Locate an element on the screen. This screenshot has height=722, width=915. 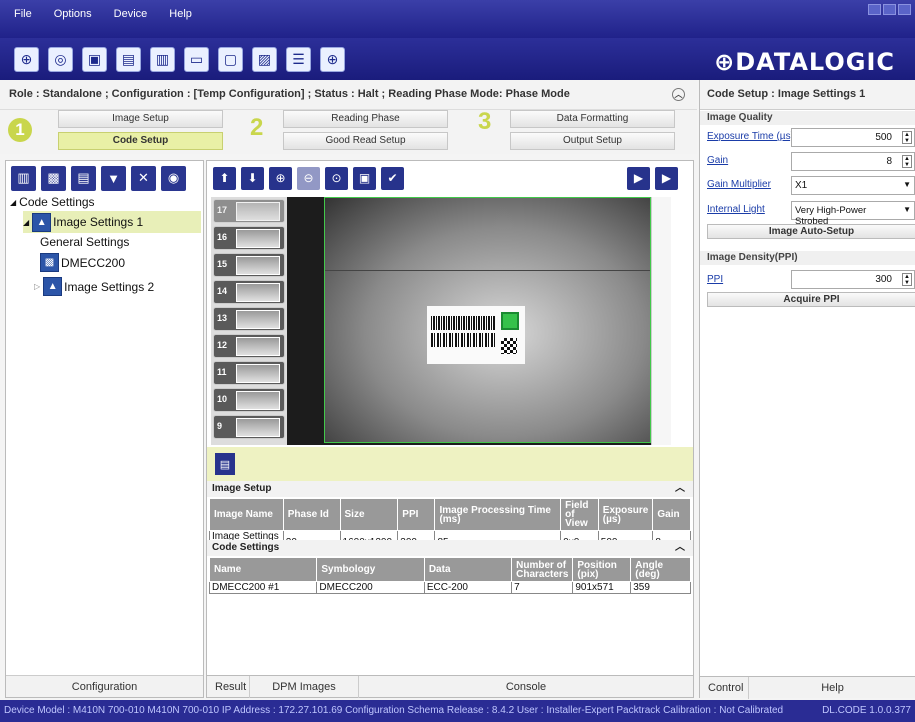
zoom-fit-icon: ⊙ is located at coordinates (336, 178).